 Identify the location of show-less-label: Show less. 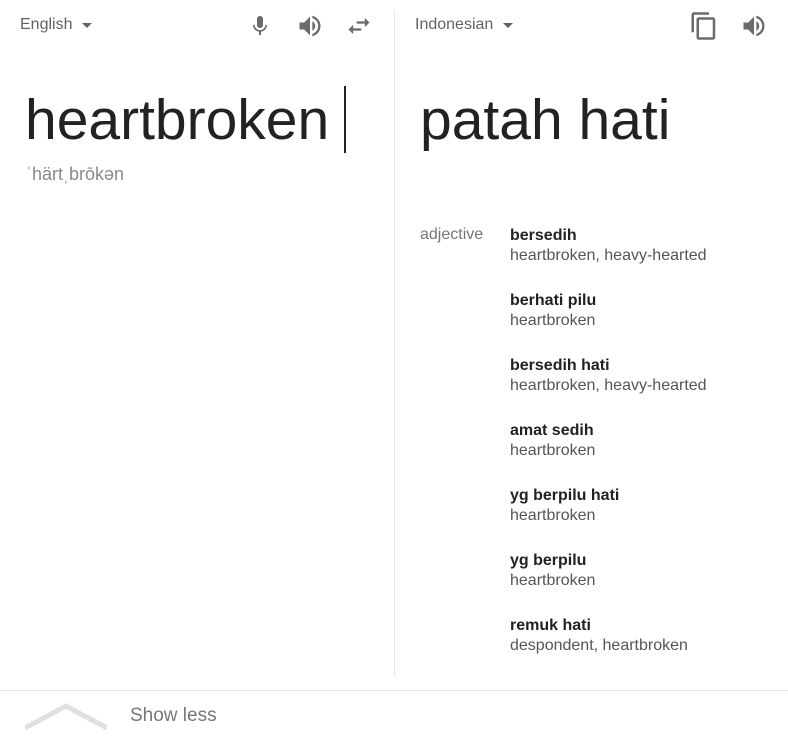
(173, 715).